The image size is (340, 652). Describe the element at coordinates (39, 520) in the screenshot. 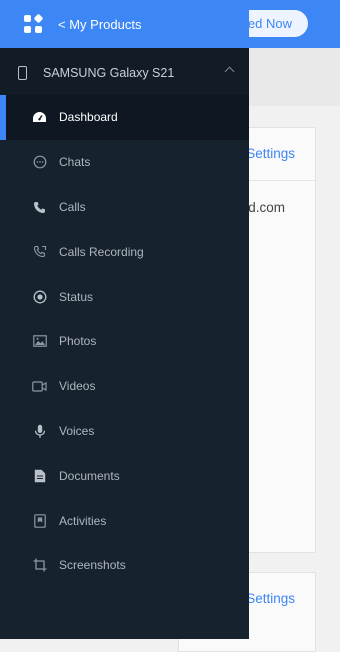

I see `activity-icon` at that location.